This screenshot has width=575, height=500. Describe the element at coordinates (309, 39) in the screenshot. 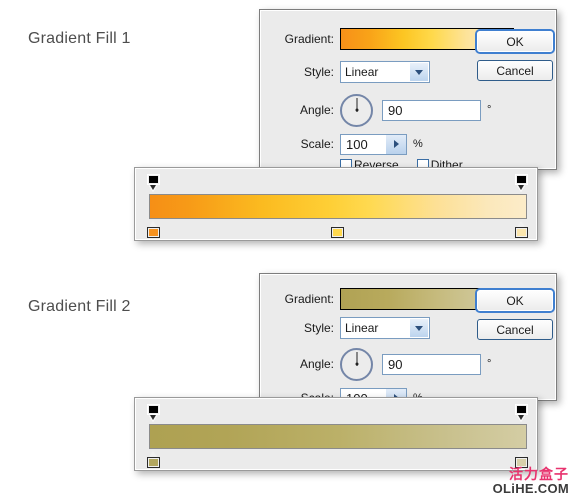

I see `gradient-label-1: Gradient:` at that location.